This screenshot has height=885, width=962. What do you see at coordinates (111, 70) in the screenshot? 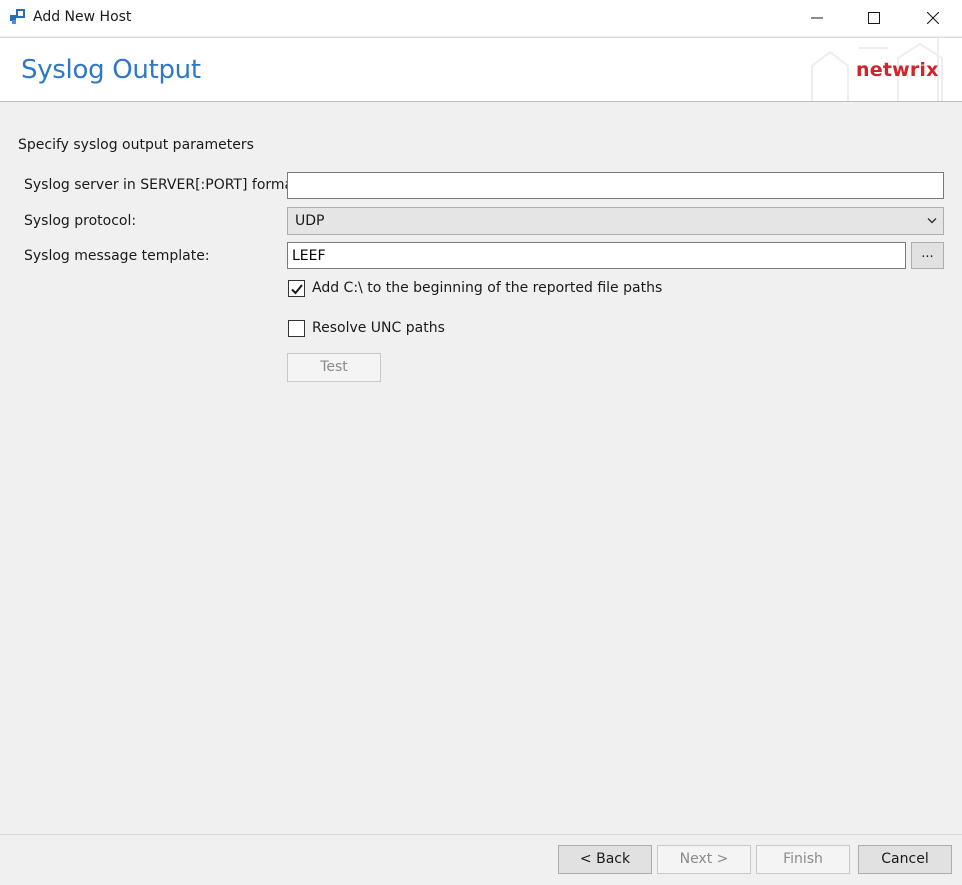
I see `page-title: Syslog Output` at bounding box center [111, 70].